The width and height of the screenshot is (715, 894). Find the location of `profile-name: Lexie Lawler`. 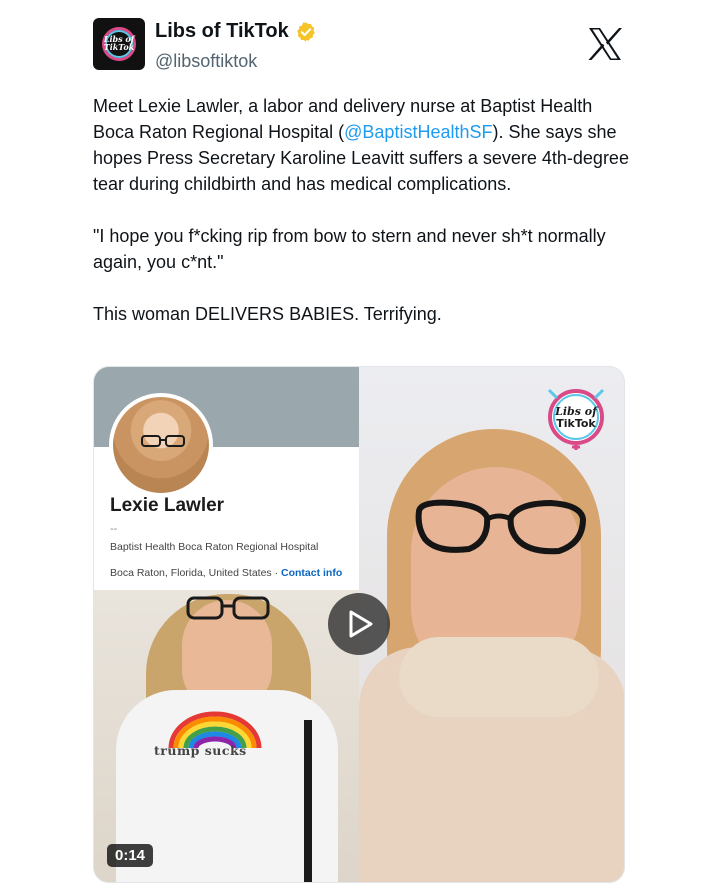

profile-name: Lexie Lawler is located at coordinates (167, 505).